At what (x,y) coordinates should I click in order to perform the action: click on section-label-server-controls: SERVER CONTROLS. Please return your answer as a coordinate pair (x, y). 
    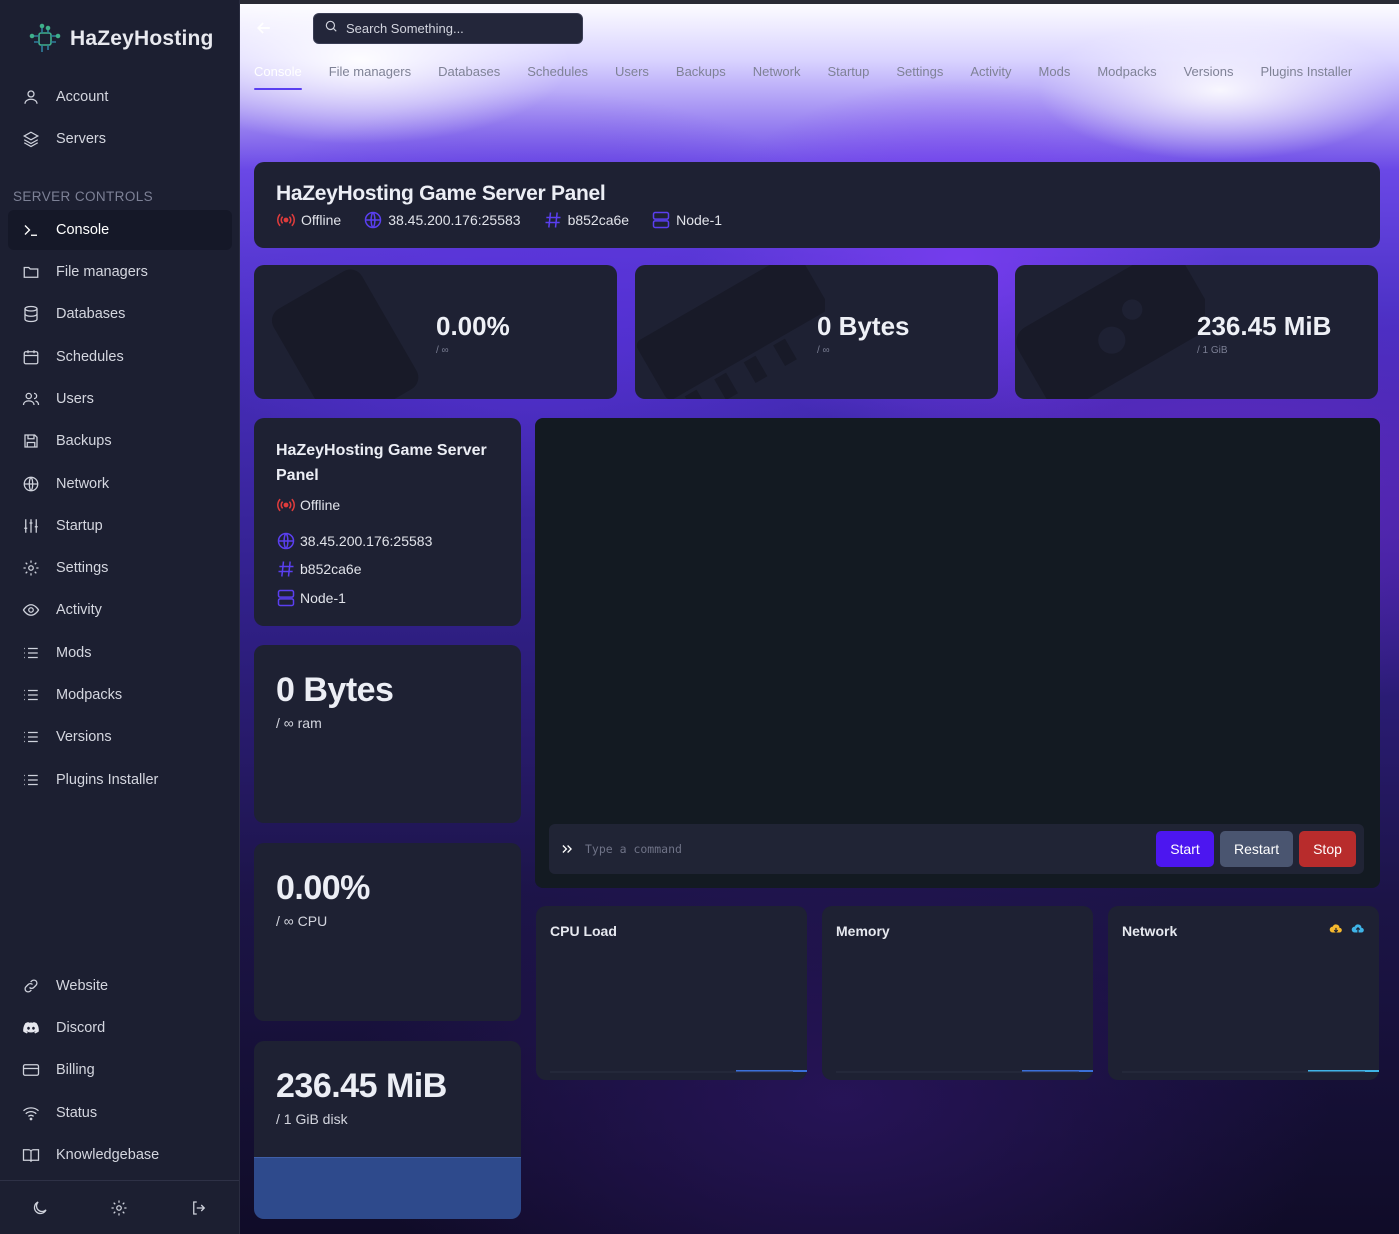
    Looking at the image, I should click on (83, 196).